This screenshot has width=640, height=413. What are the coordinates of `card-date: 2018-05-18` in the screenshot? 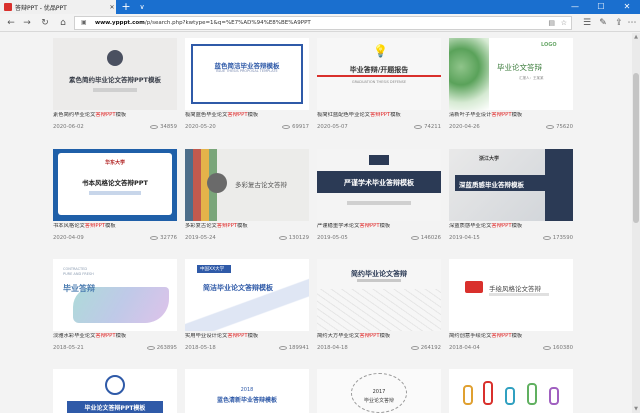 It's located at (200, 348).